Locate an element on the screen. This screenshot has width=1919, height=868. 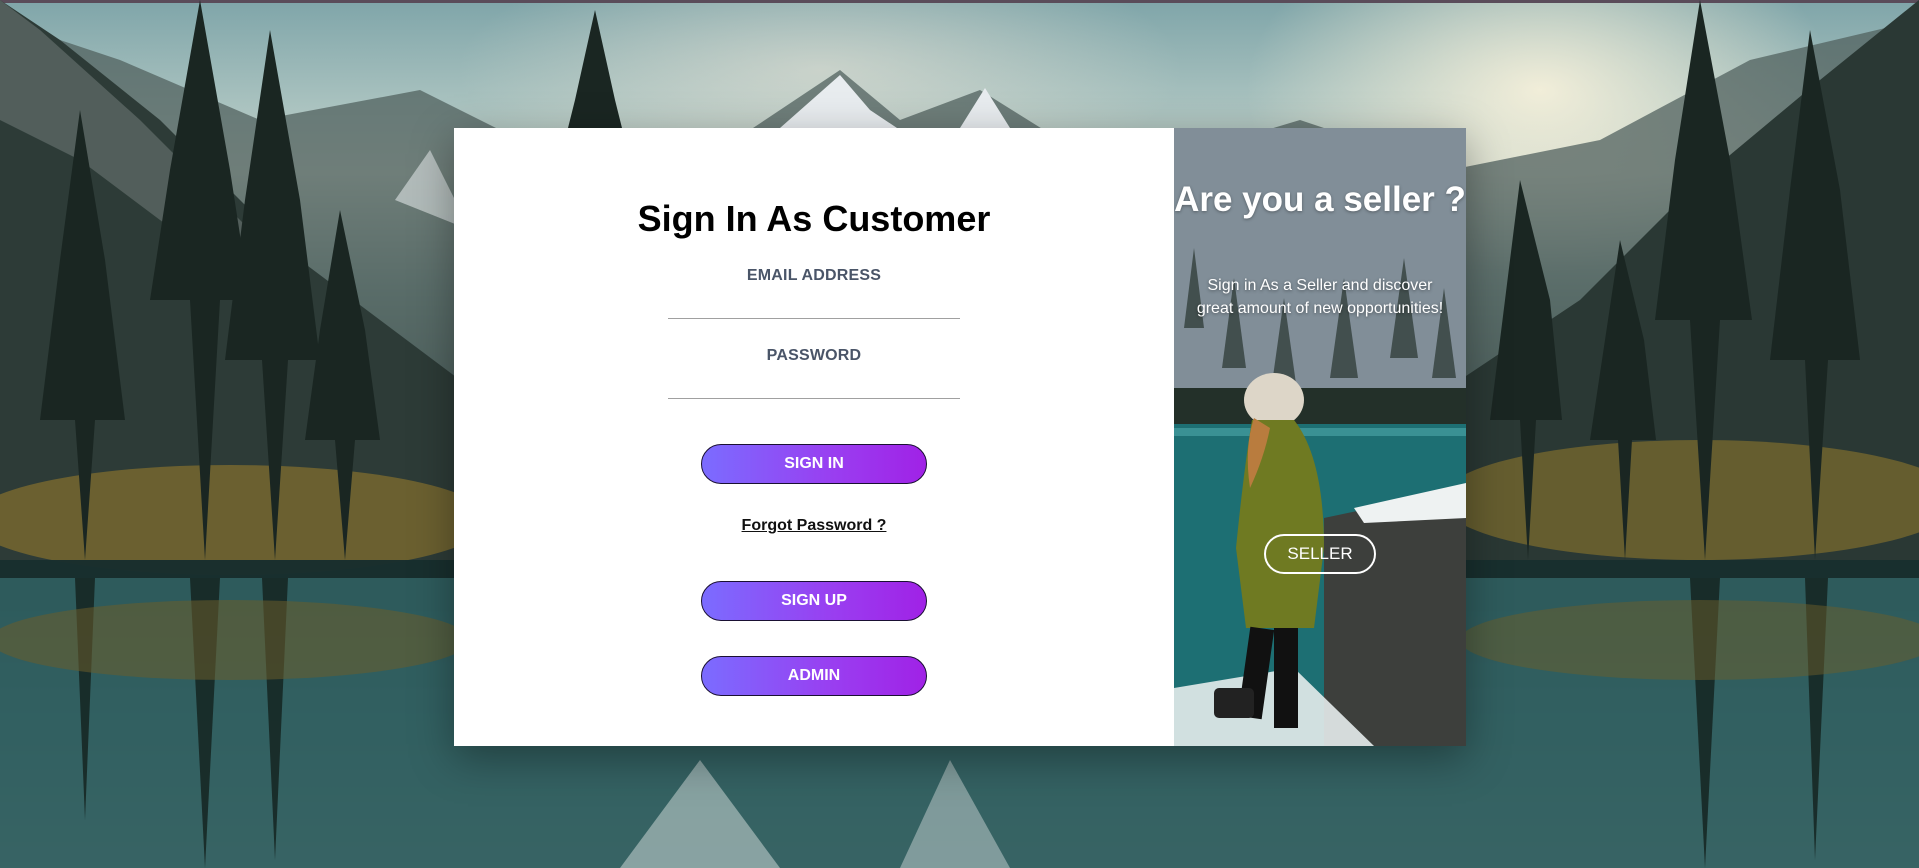
sign-up-button: SIGN UP is located at coordinates (814, 601).